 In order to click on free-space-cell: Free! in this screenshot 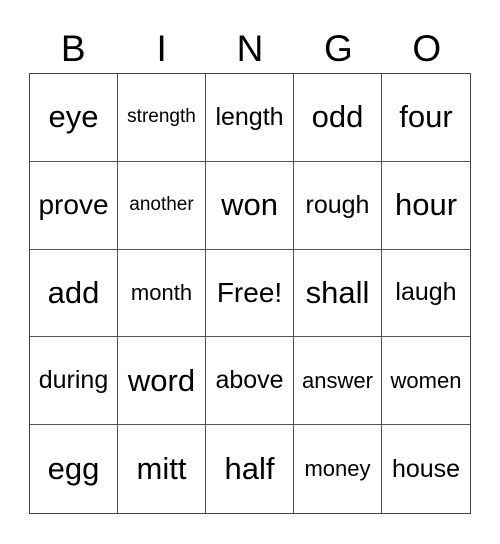, I will do `click(250, 293)`.